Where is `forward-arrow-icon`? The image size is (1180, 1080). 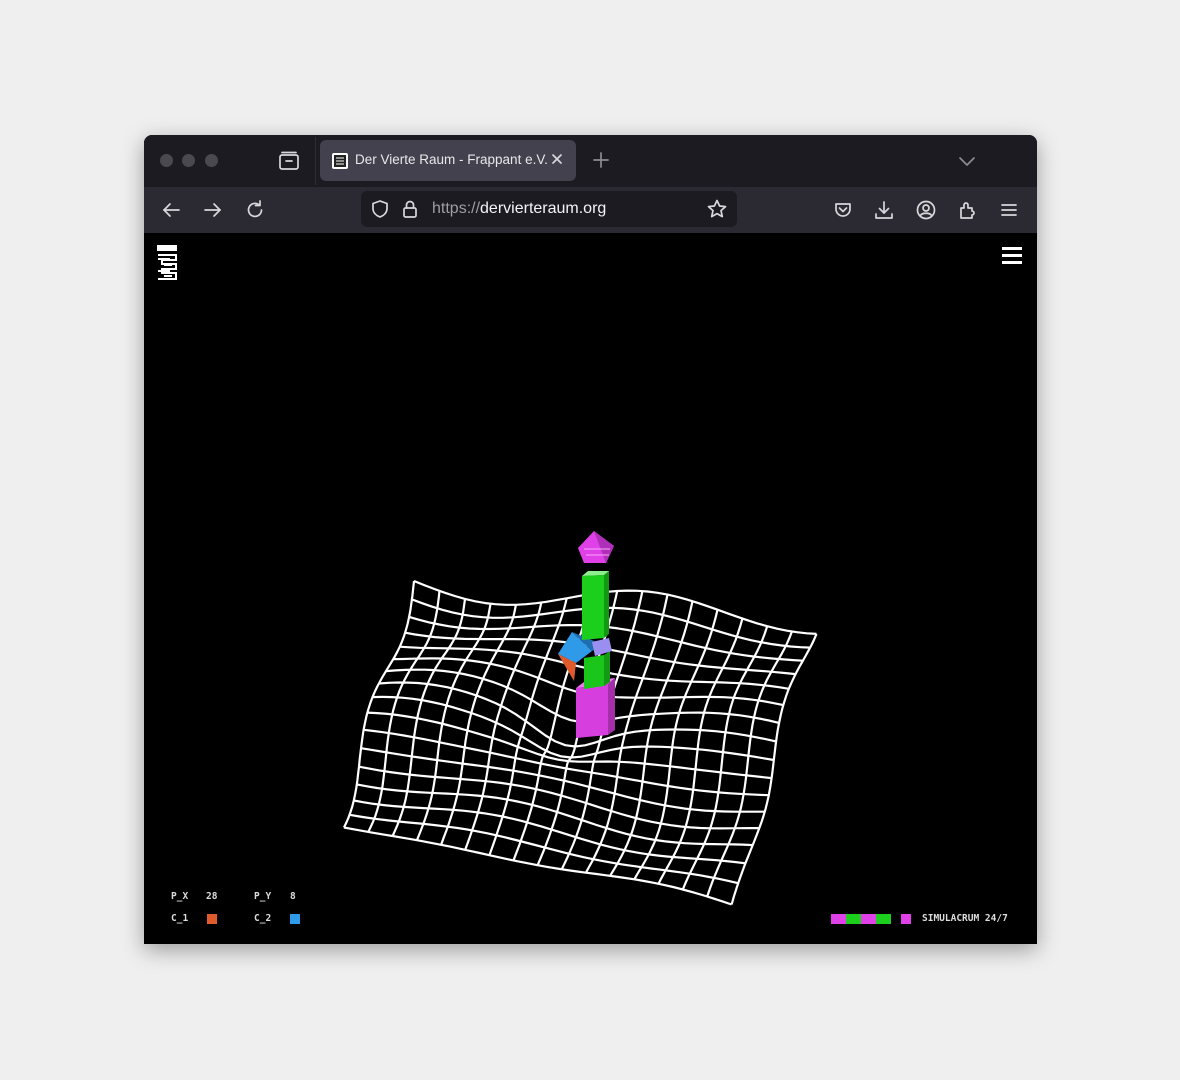
forward-arrow-icon is located at coordinates (213, 210).